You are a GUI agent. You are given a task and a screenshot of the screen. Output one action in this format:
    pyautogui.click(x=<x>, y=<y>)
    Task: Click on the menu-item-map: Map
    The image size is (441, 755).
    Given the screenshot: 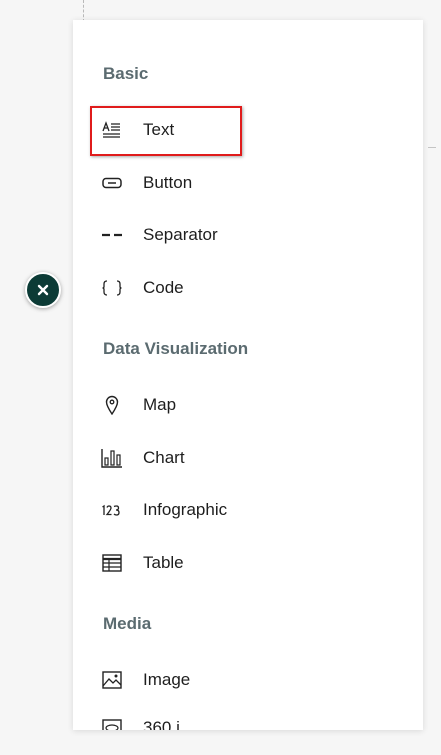 What is the action you would take?
    pyautogui.click(x=231, y=405)
    